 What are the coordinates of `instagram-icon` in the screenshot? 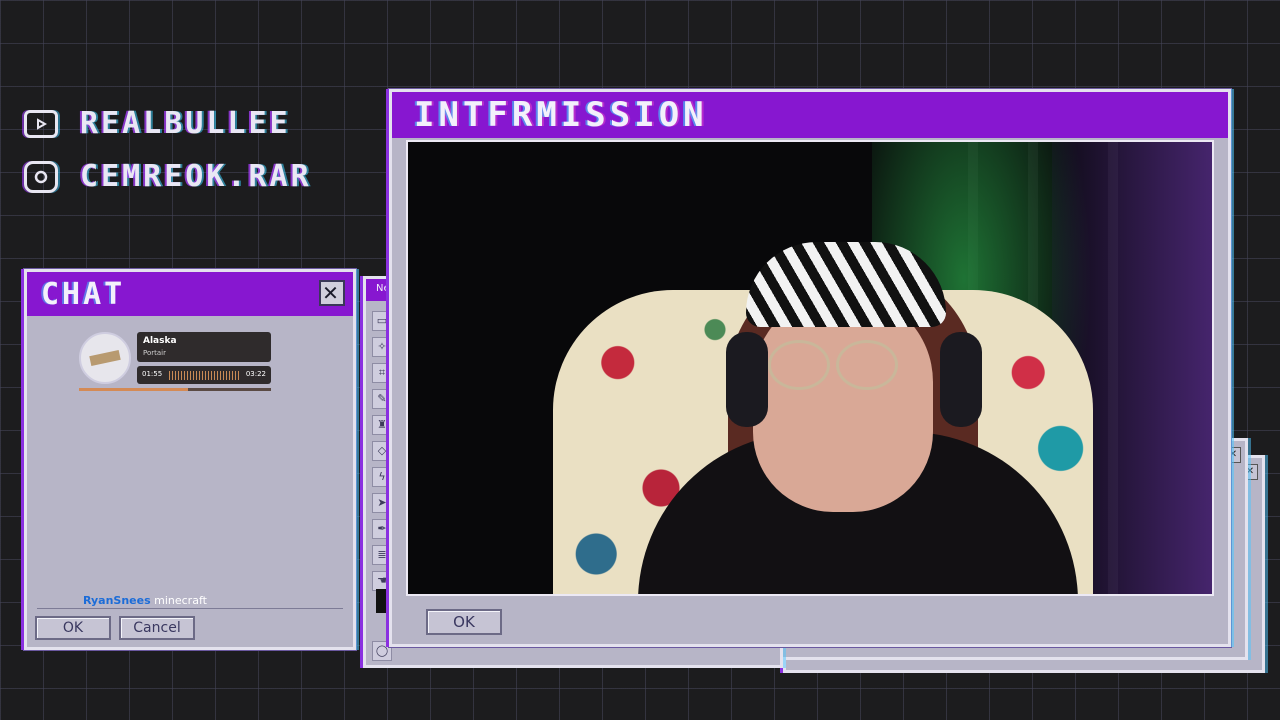 It's located at (41, 176).